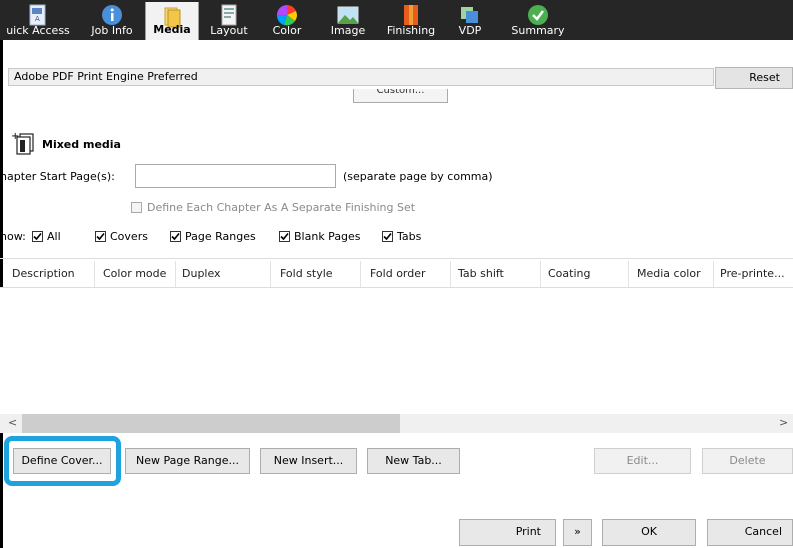 This screenshot has height=548, width=793. What do you see at coordinates (43, 273) in the screenshot?
I see `column-header: Description` at bounding box center [43, 273].